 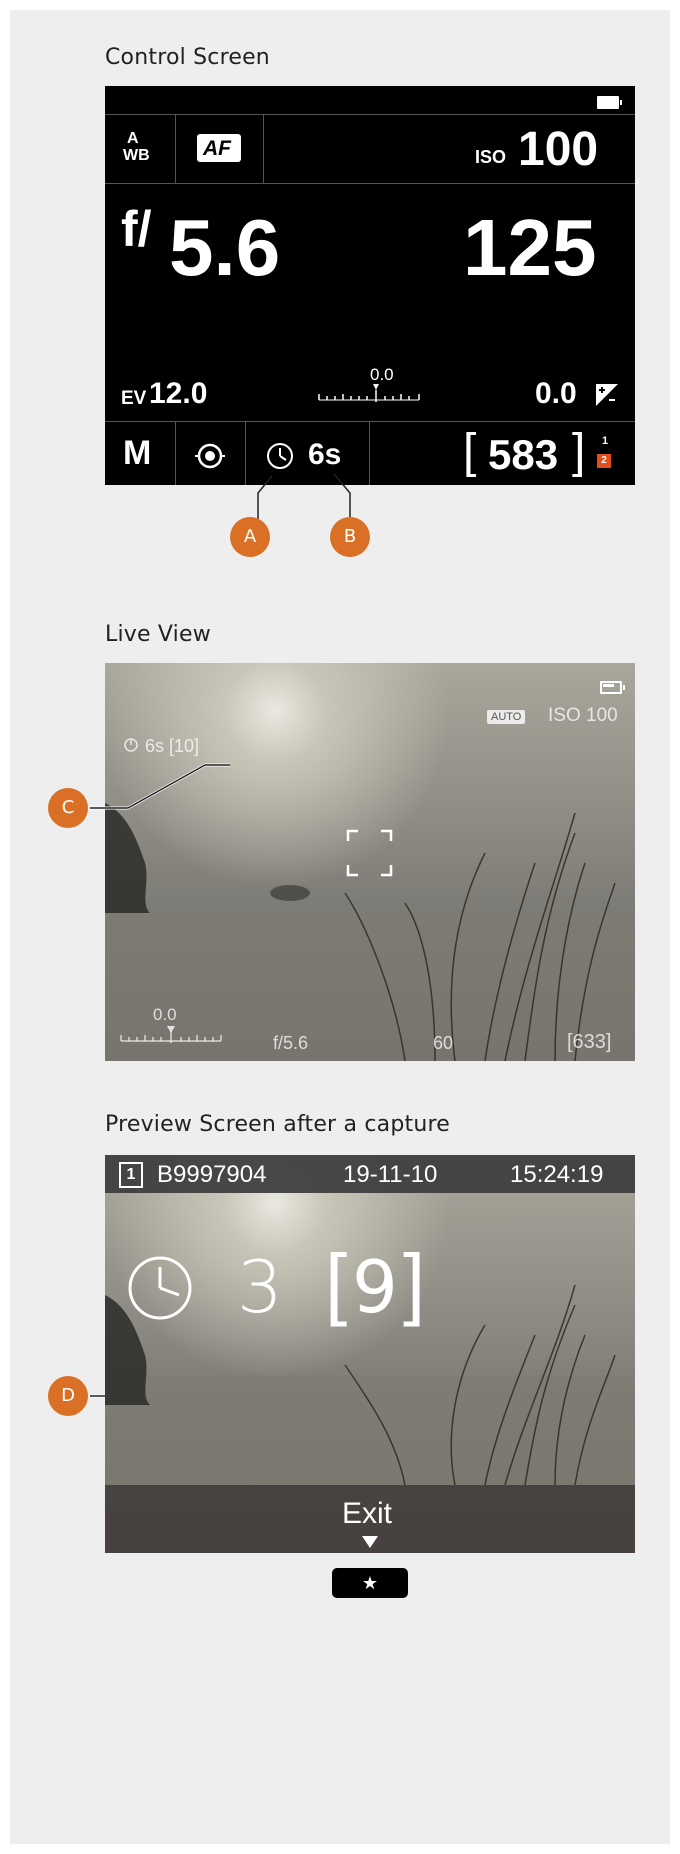 What do you see at coordinates (375, 1287) in the screenshot?
I see `total-frames: 9` at bounding box center [375, 1287].